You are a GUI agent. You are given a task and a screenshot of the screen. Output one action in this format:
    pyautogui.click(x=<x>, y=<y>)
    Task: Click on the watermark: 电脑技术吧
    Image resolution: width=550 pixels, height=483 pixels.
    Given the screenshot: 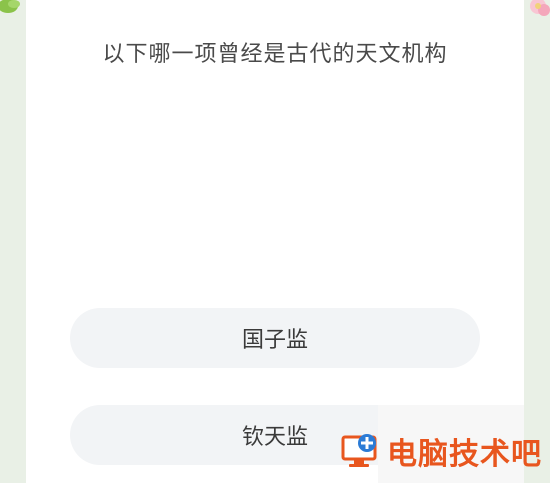 What is the action you would take?
    pyautogui.click(x=439, y=451)
    